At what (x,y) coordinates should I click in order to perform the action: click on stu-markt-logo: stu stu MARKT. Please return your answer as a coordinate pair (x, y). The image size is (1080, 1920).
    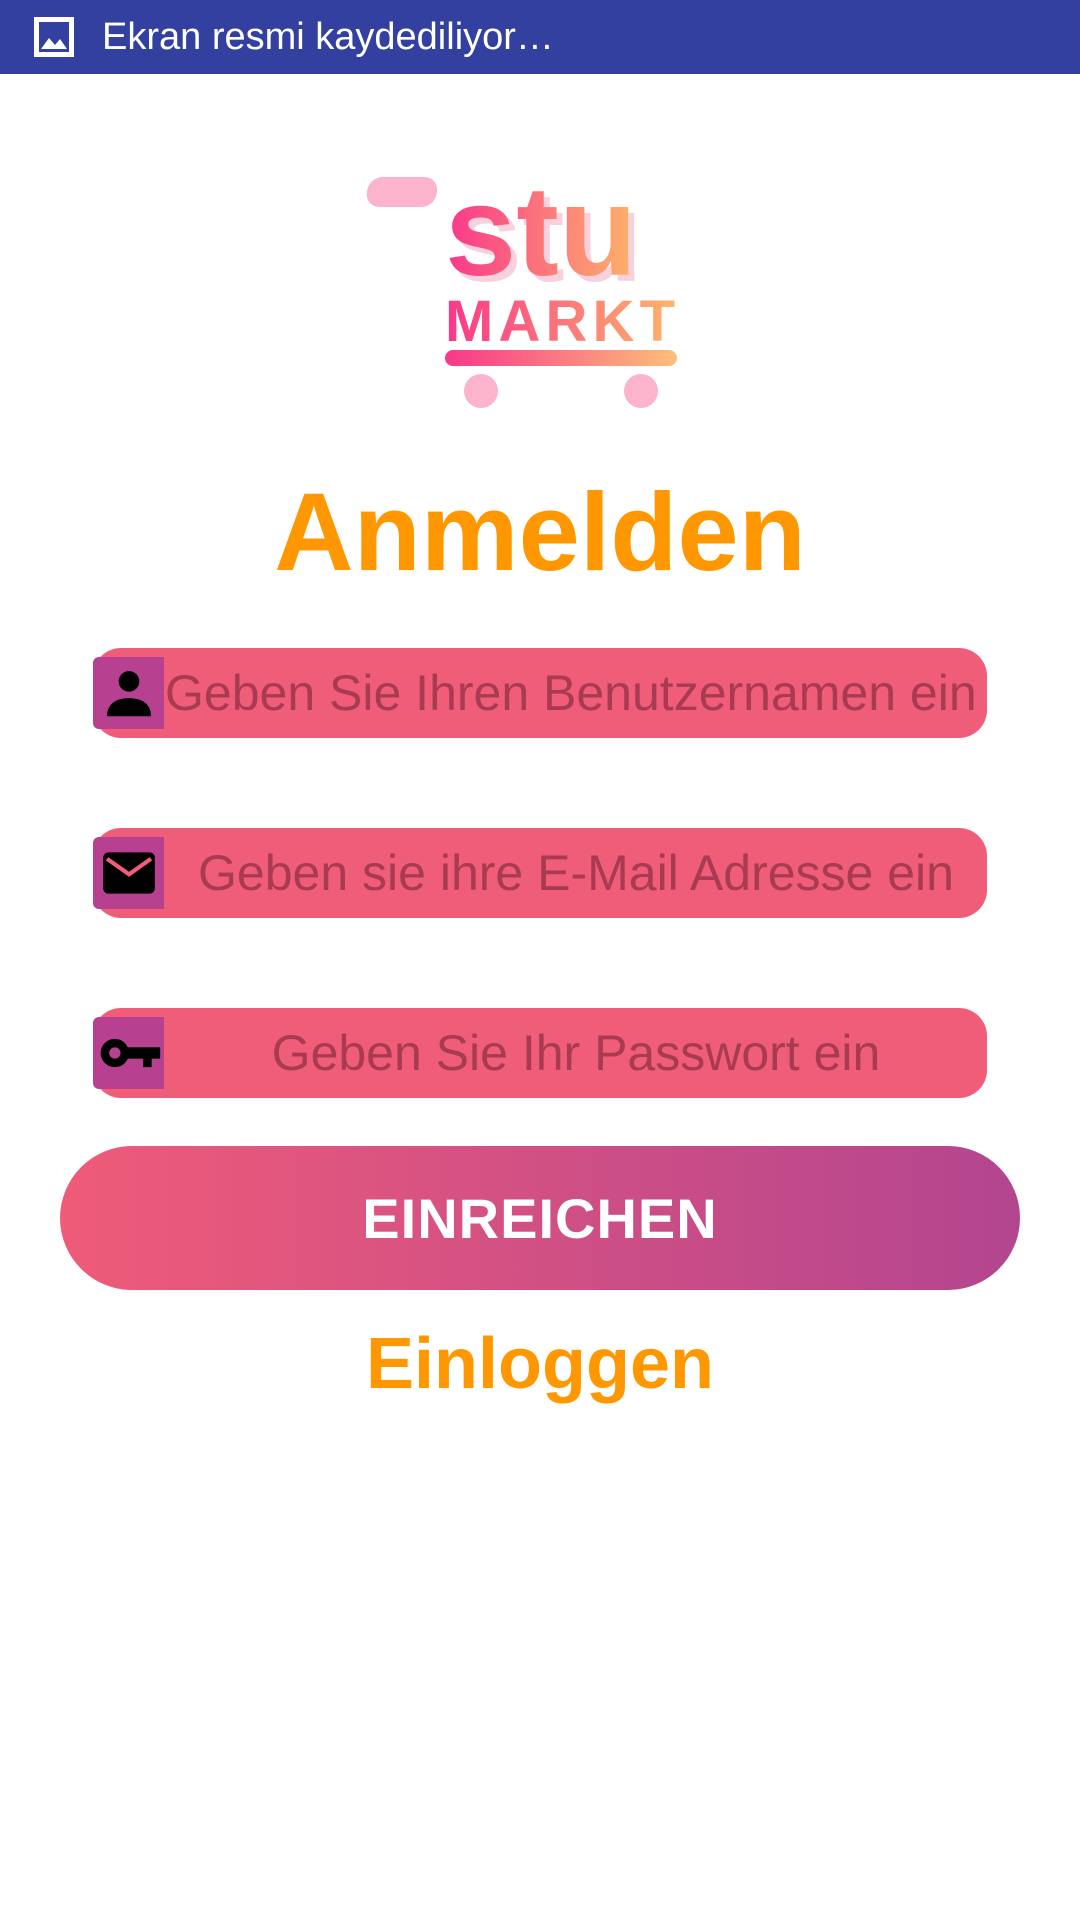
    Looking at the image, I should click on (521, 285).